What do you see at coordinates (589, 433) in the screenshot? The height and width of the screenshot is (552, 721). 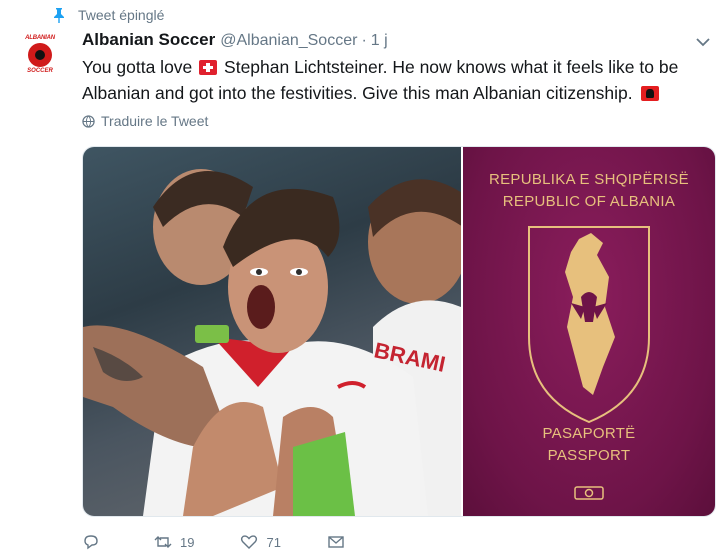 I see `passport-line-3: PASAPORTË` at bounding box center [589, 433].